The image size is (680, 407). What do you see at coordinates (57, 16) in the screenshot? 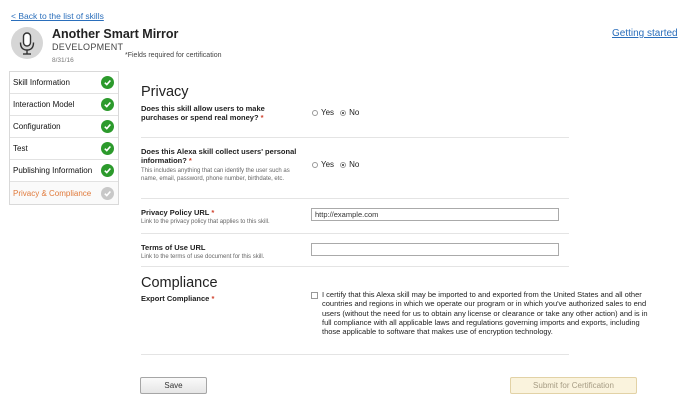
I see `back-to-skills-link: < Back to the list of skills` at bounding box center [57, 16].